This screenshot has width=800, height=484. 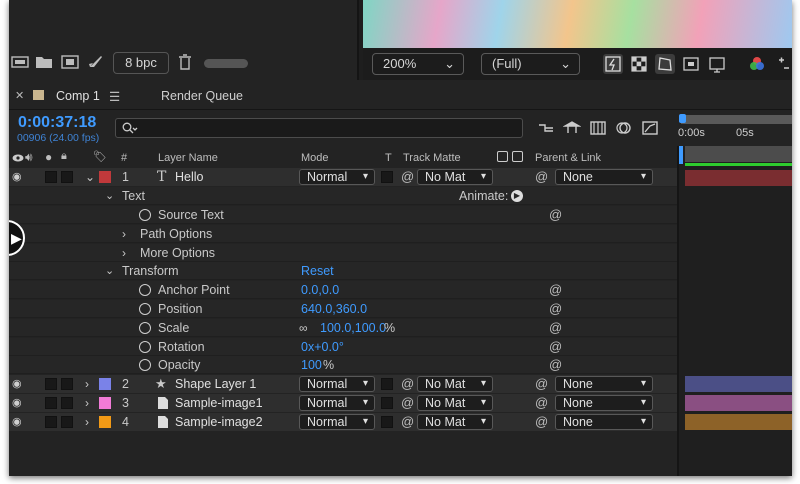 What do you see at coordinates (114, 96) in the screenshot?
I see `panel-menu-icon: ☰` at bounding box center [114, 96].